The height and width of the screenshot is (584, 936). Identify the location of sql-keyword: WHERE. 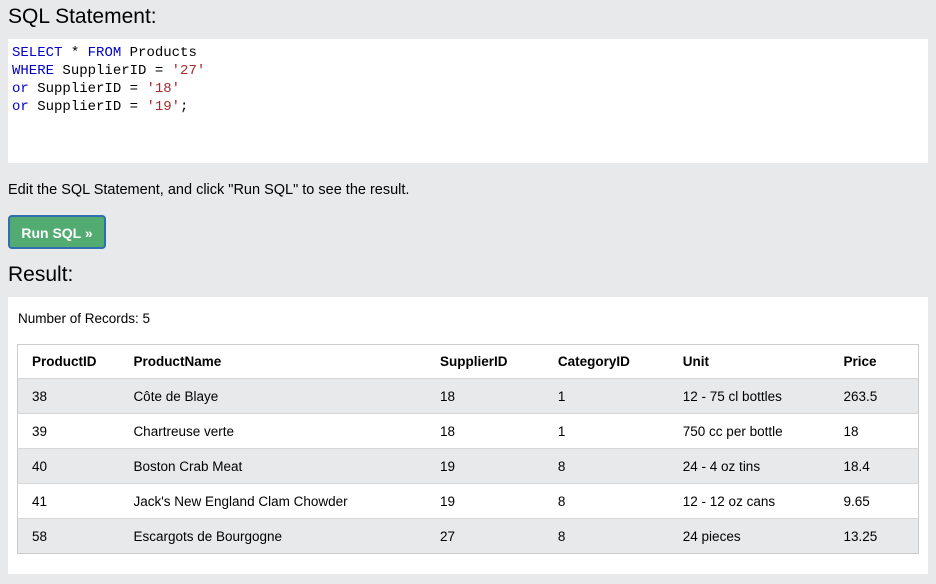
(33, 71).